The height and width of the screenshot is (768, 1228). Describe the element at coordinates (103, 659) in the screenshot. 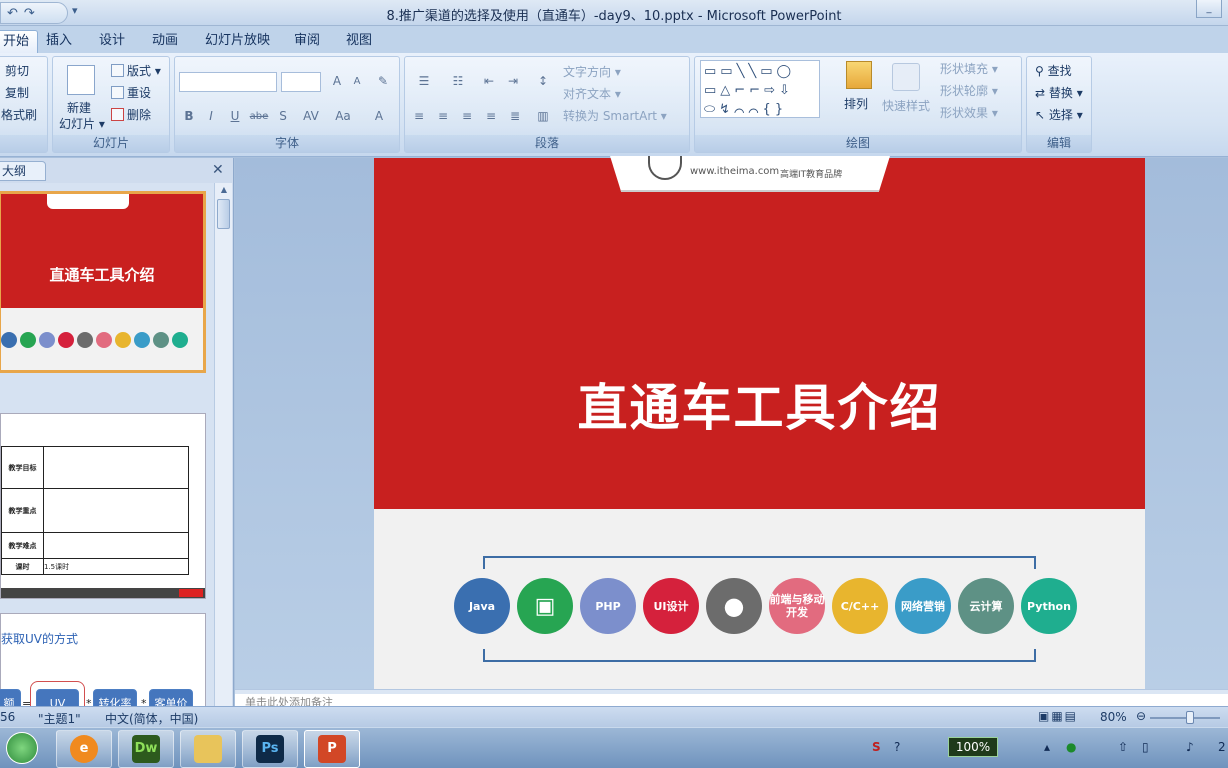

I see `slide-thumbnail: 获取UV的方式 额 = UV * 转化率 * 客单价` at that location.